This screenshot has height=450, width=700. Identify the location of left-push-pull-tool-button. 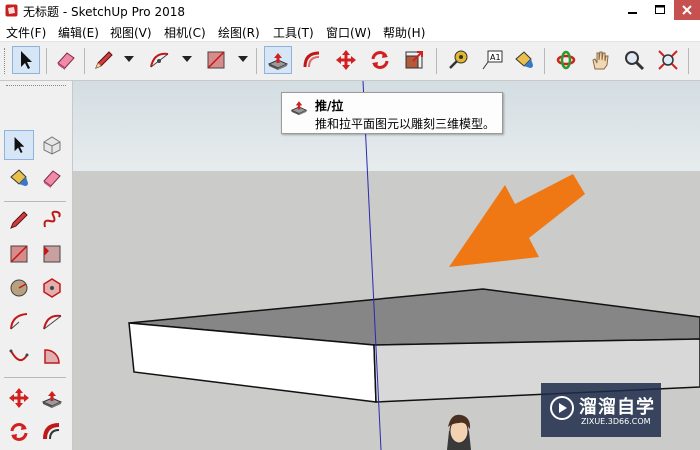
(52, 398).